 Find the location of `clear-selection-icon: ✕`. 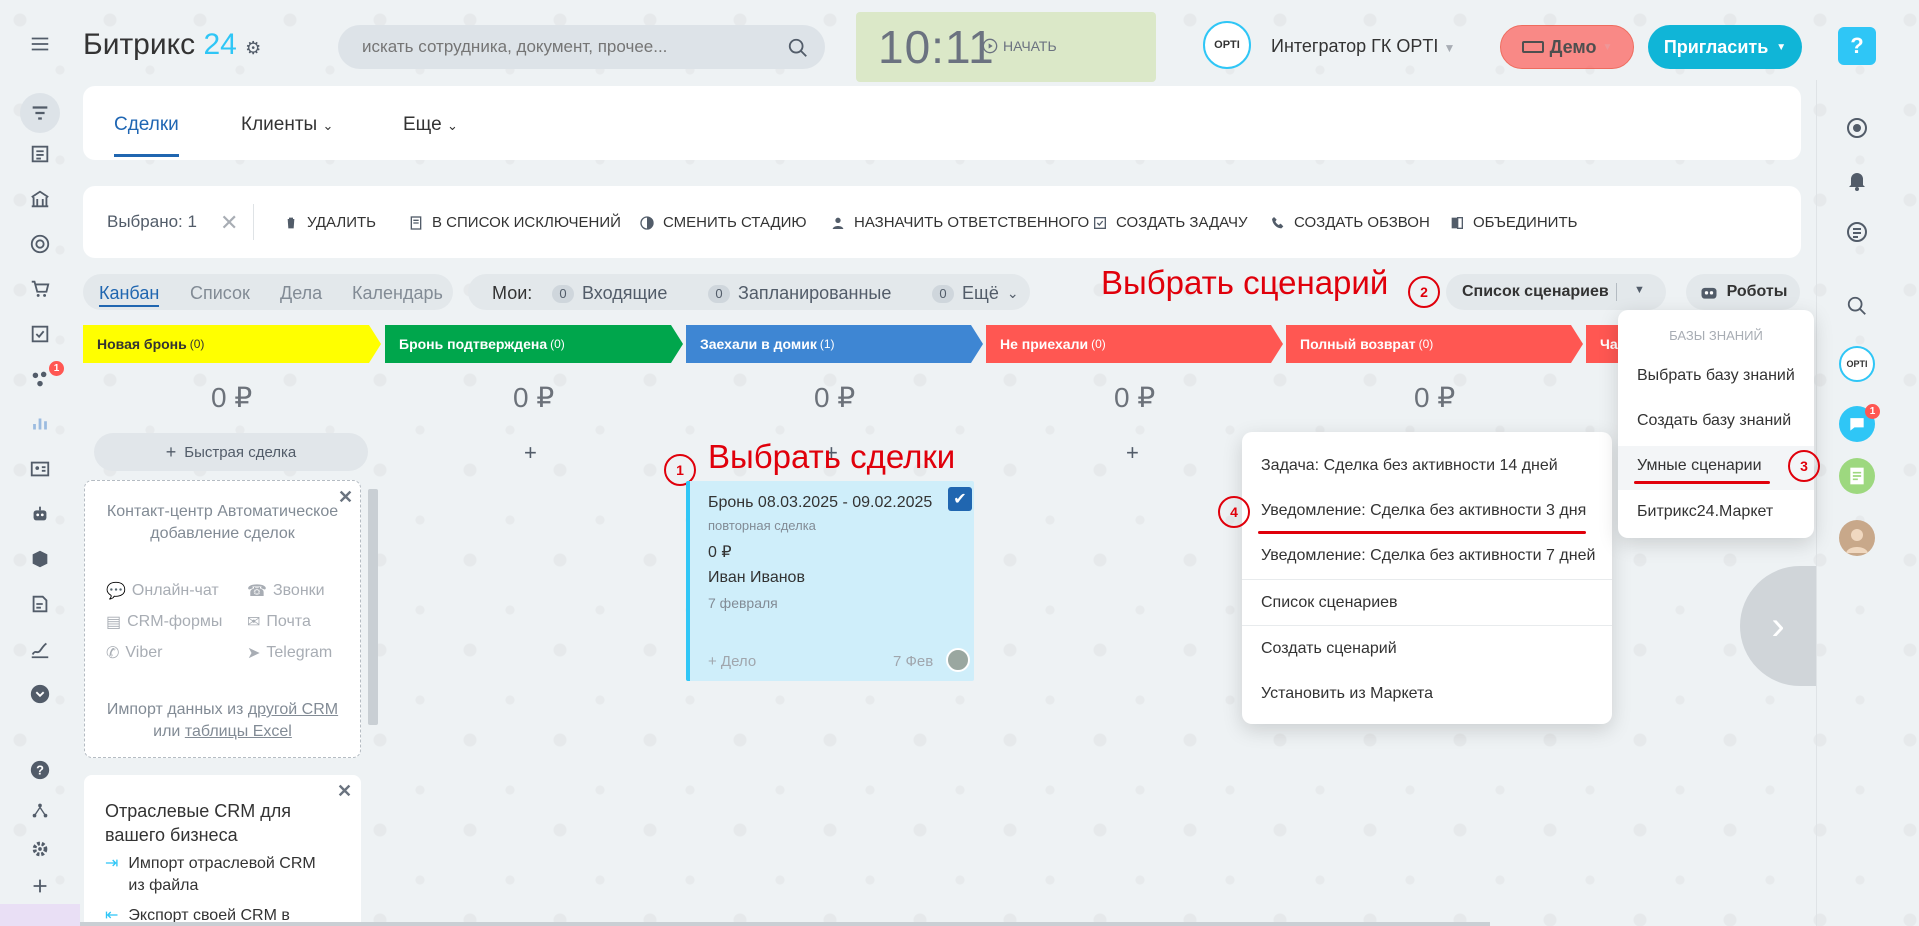

clear-selection-icon: ✕ is located at coordinates (229, 223).